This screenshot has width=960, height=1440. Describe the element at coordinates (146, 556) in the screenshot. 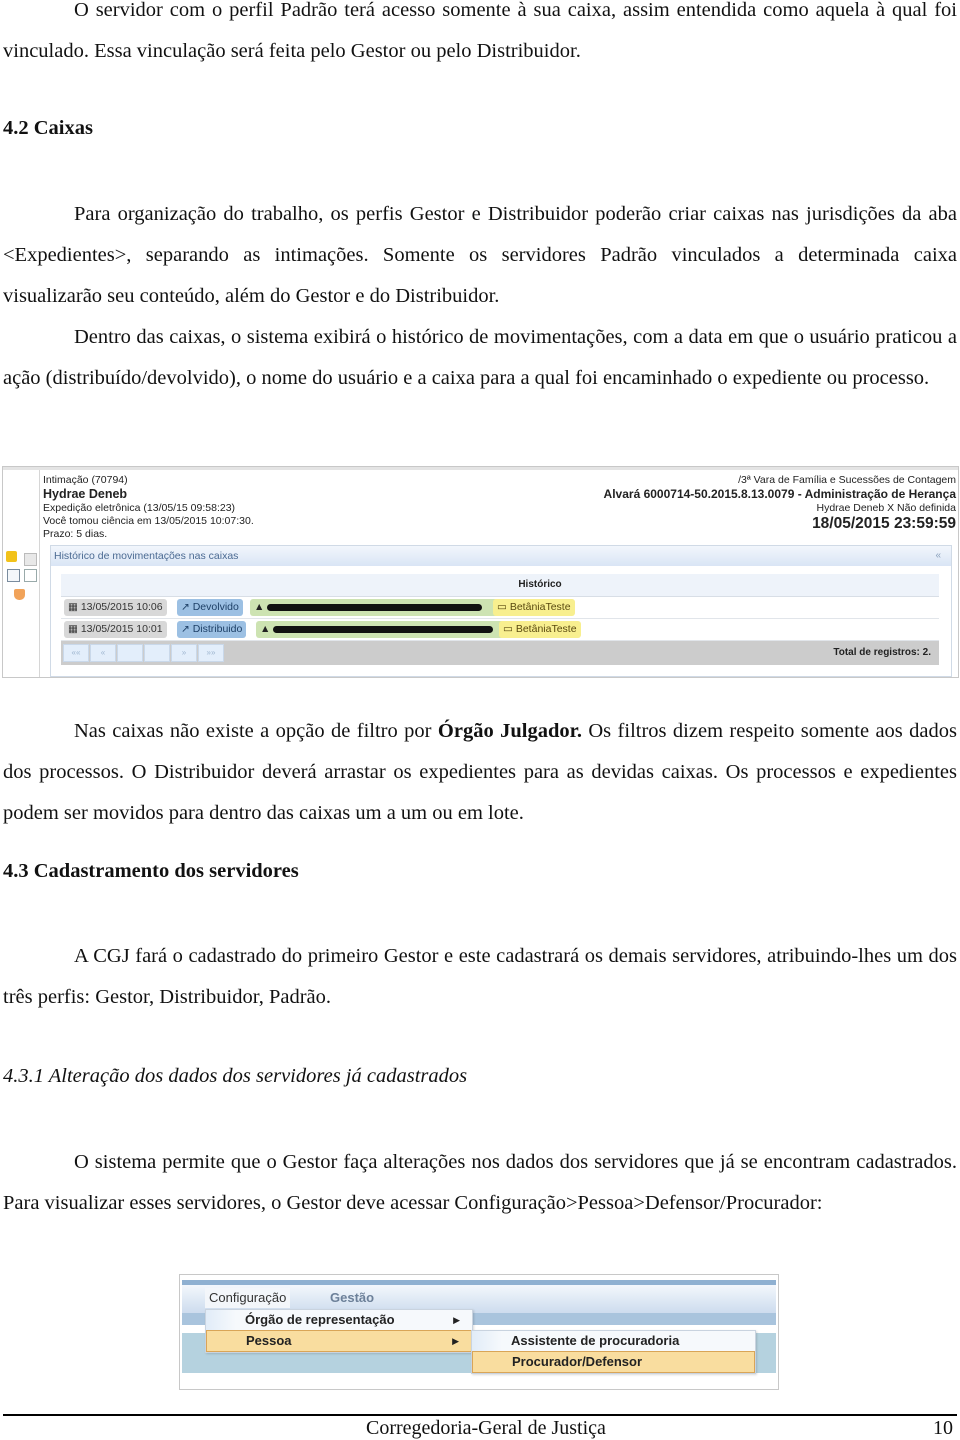

I see `panel-title: Histórico de movimentações nas caixas` at that location.